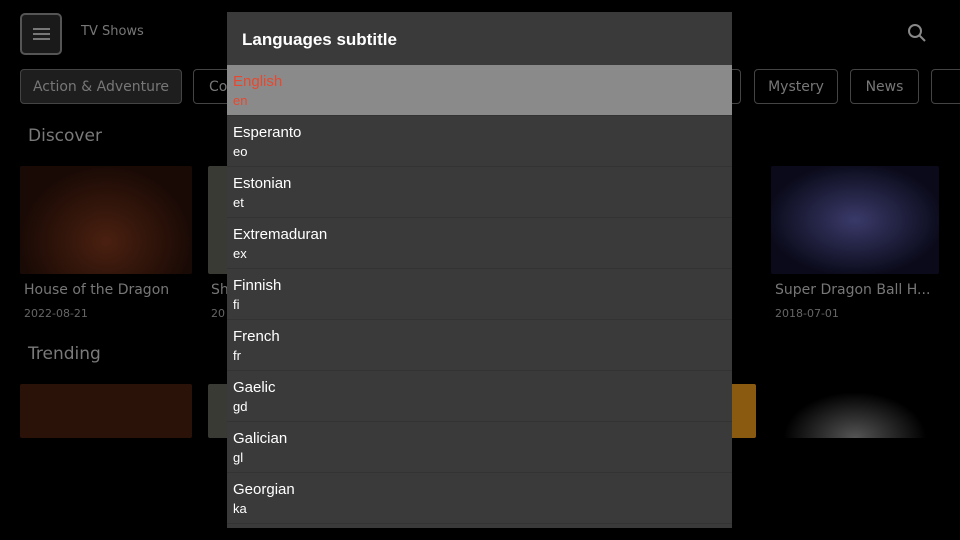  What do you see at coordinates (807, 313) in the screenshot?
I see `show-date: 2018-07-01` at bounding box center [807, 313].